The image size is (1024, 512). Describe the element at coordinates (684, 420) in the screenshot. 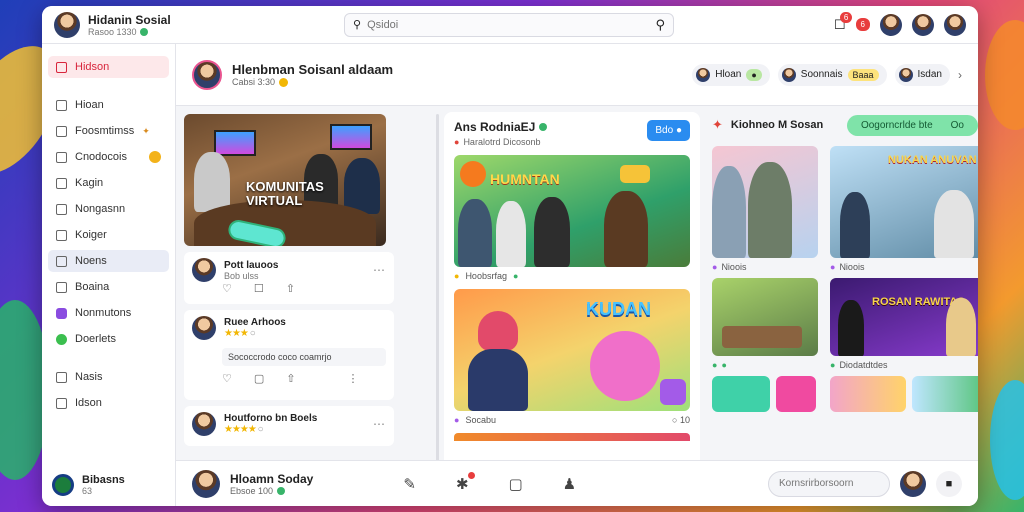

I see `tile-stat-value: 10` at that location.